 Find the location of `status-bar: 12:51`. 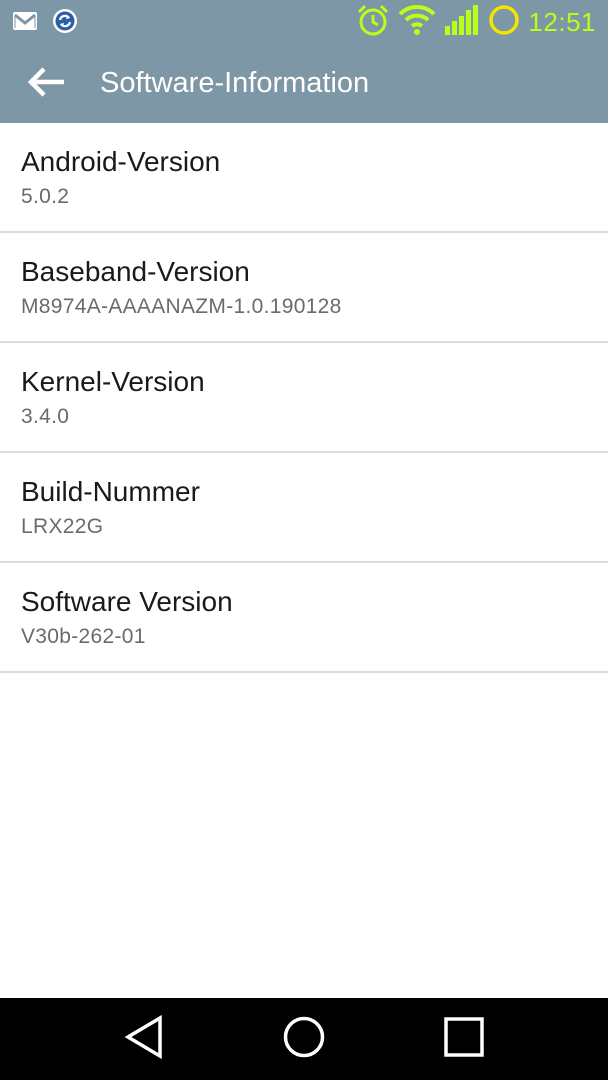

status-bar: 12:51 is located at coordinates (304, 22).